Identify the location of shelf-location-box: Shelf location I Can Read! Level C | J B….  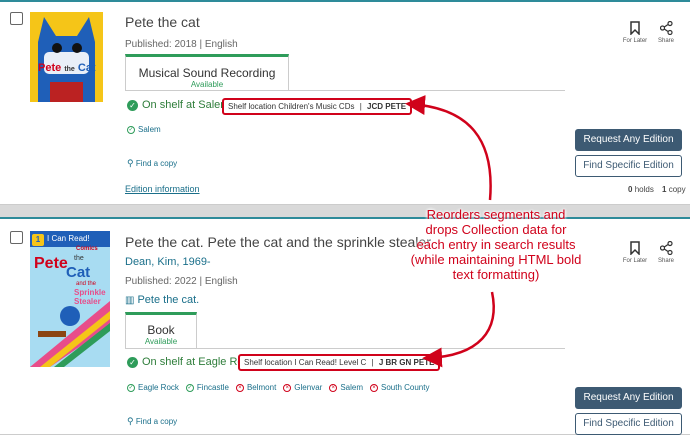
(339, 362).